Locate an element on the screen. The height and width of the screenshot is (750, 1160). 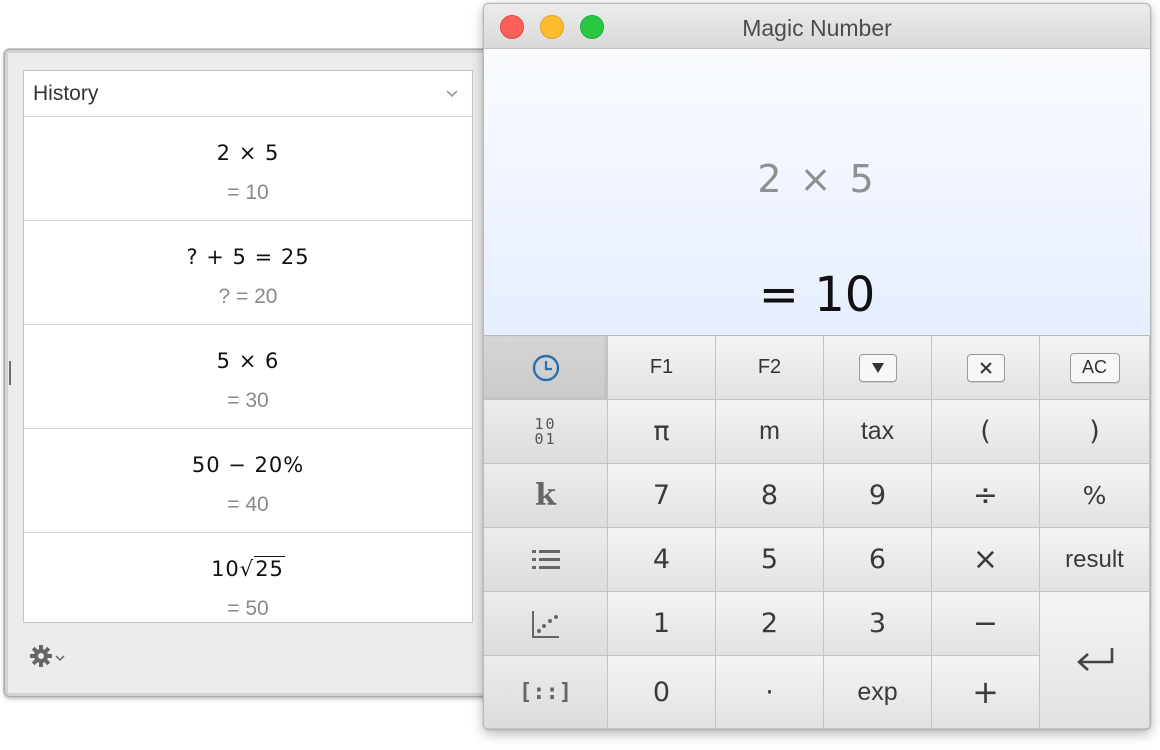
history-result: = 50 is located at coordinates (248, 608).